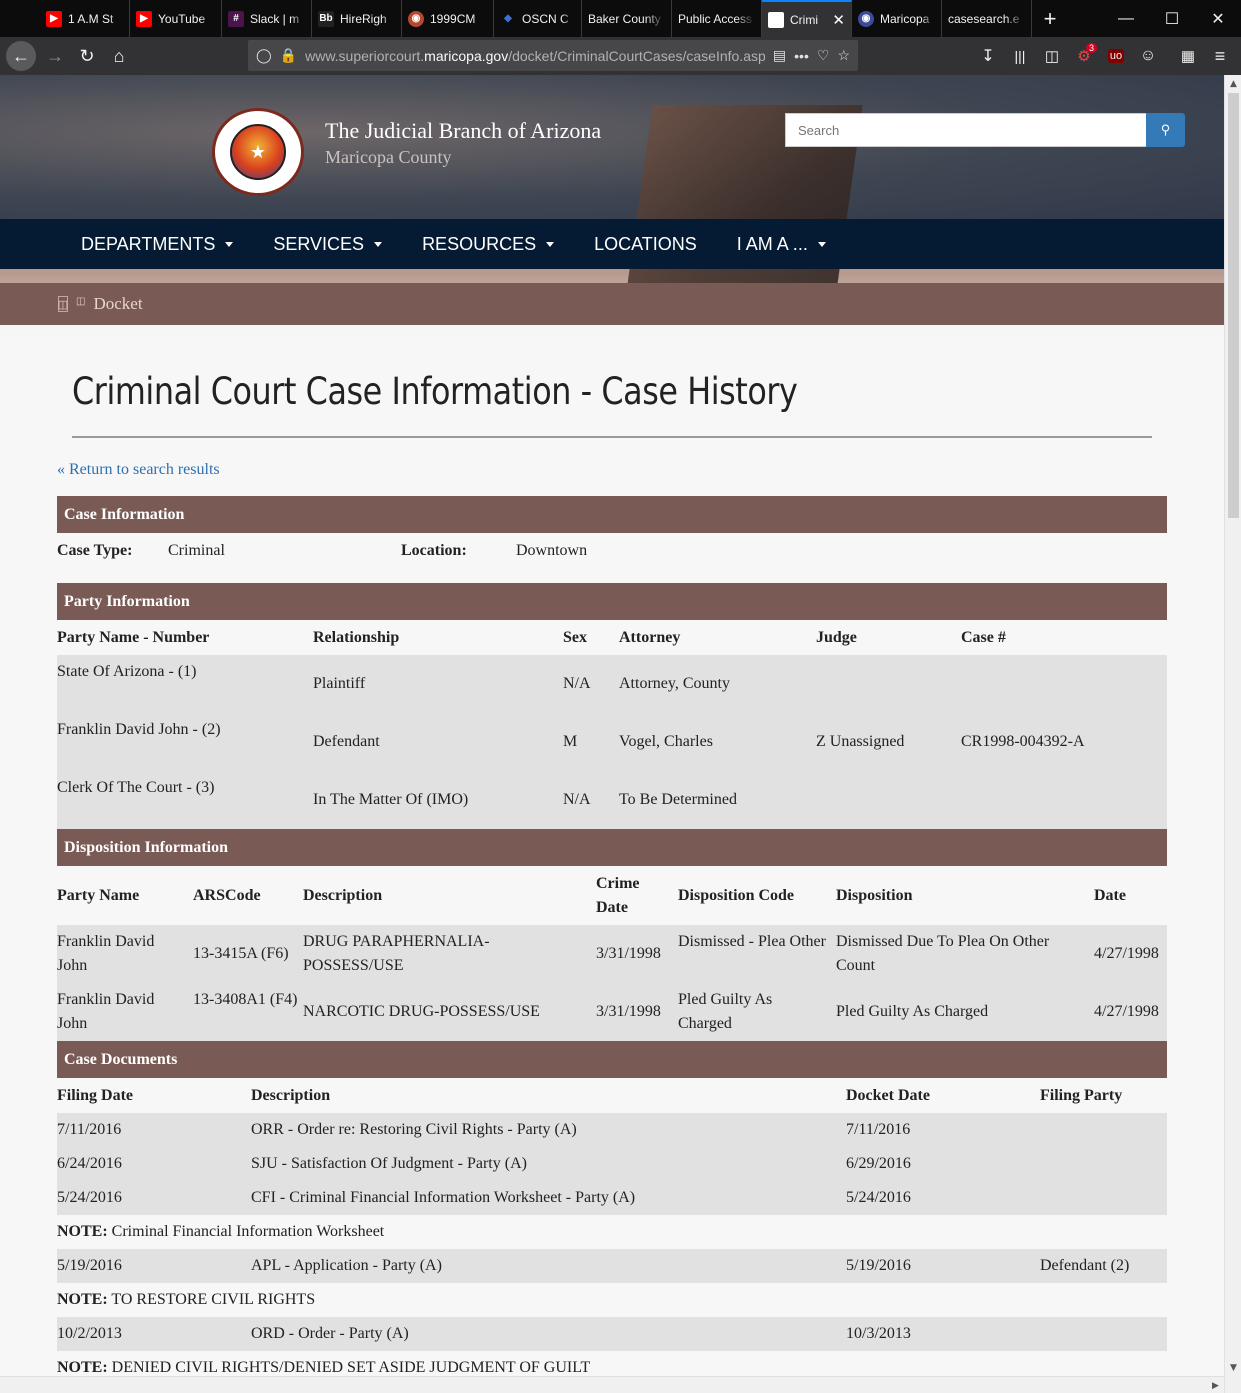 The width and height of the screenshot is (1241, 1393). I want to click on extensions-icon: ▦, so click(1188, 56).